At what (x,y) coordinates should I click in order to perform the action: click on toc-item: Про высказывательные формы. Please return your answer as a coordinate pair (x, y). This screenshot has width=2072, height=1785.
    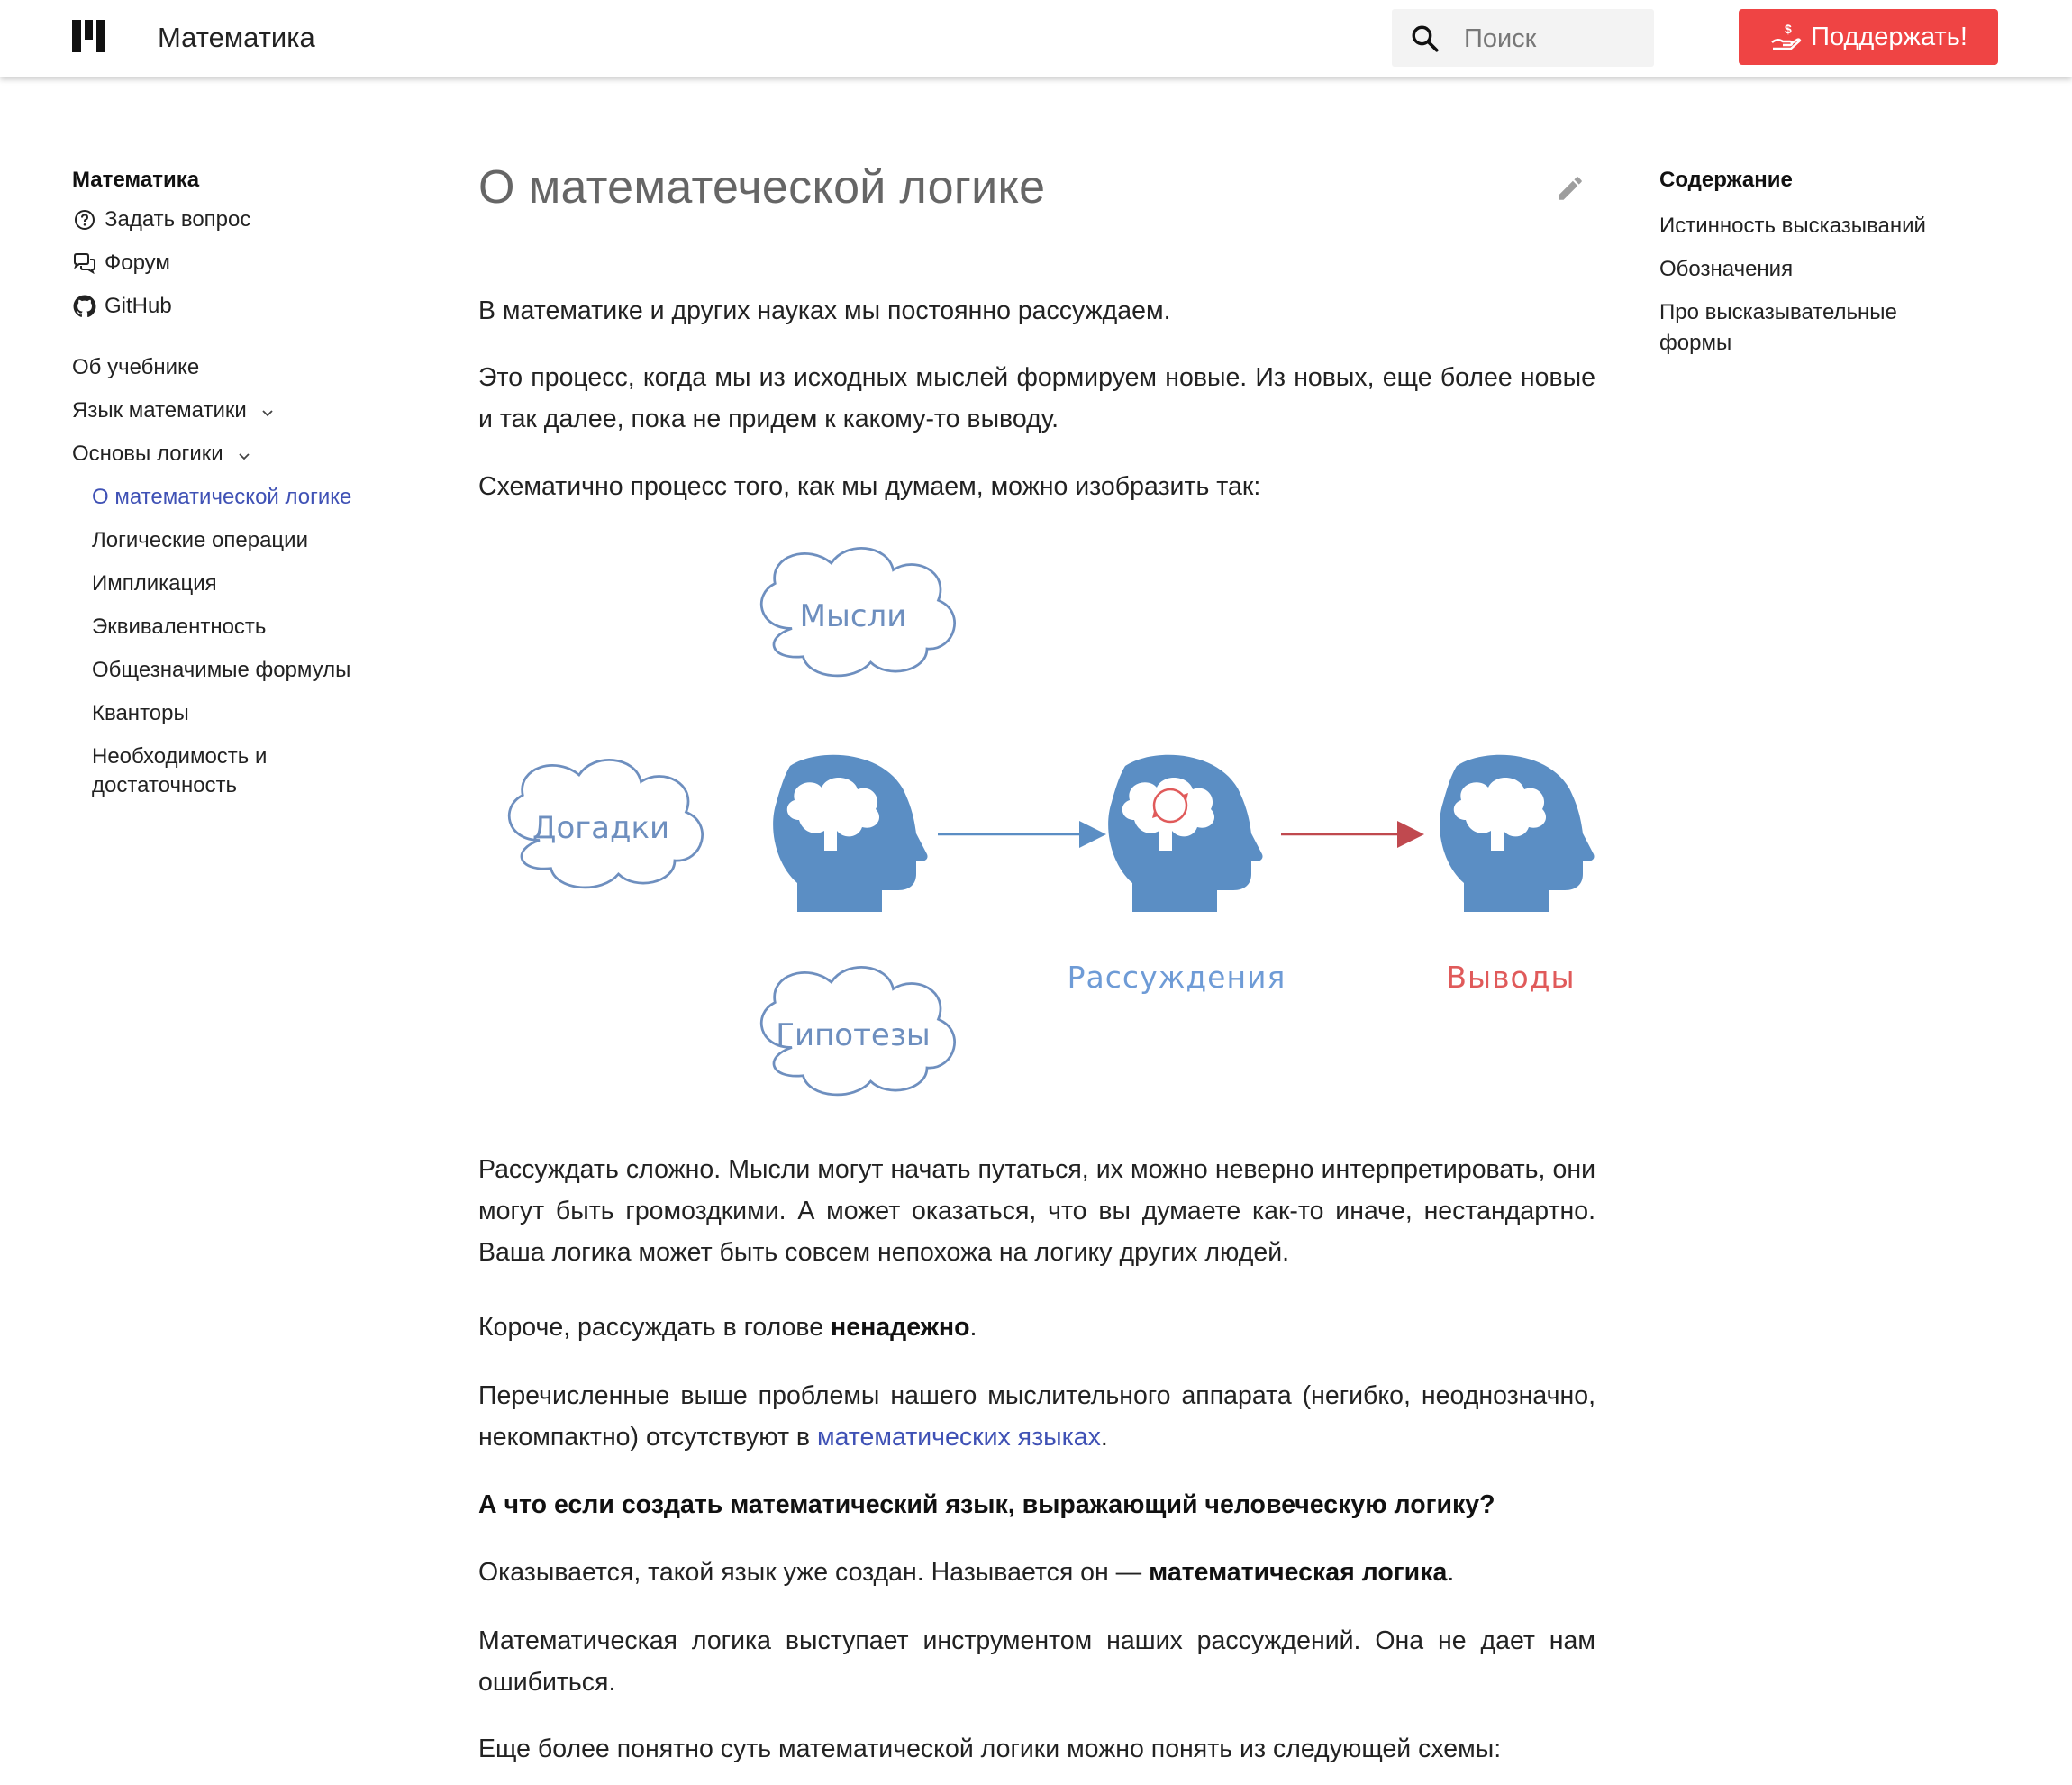
    Looking at the image, I should click on (1803, 328).